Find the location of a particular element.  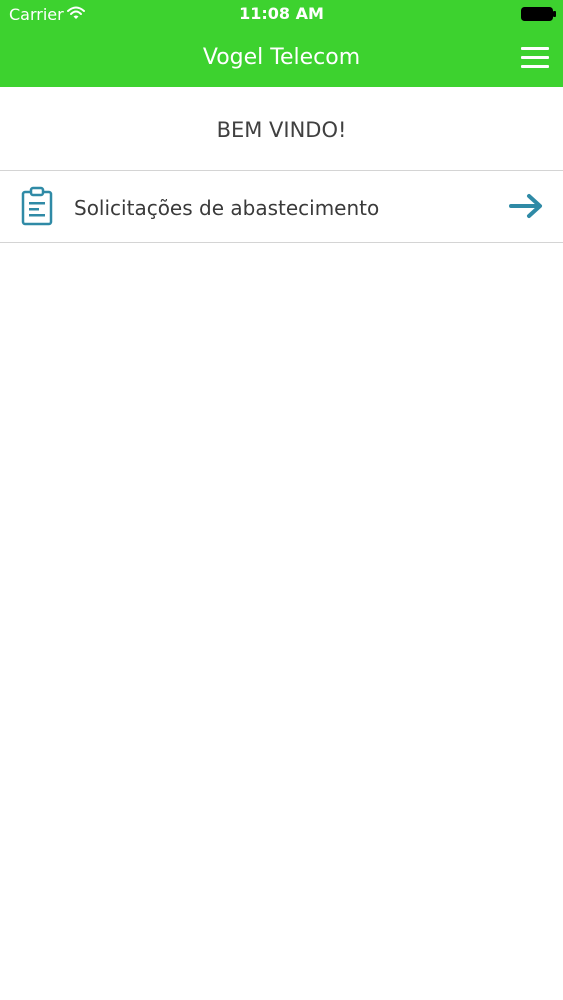

arrow-right-icon is located at coordinates (526, 206).